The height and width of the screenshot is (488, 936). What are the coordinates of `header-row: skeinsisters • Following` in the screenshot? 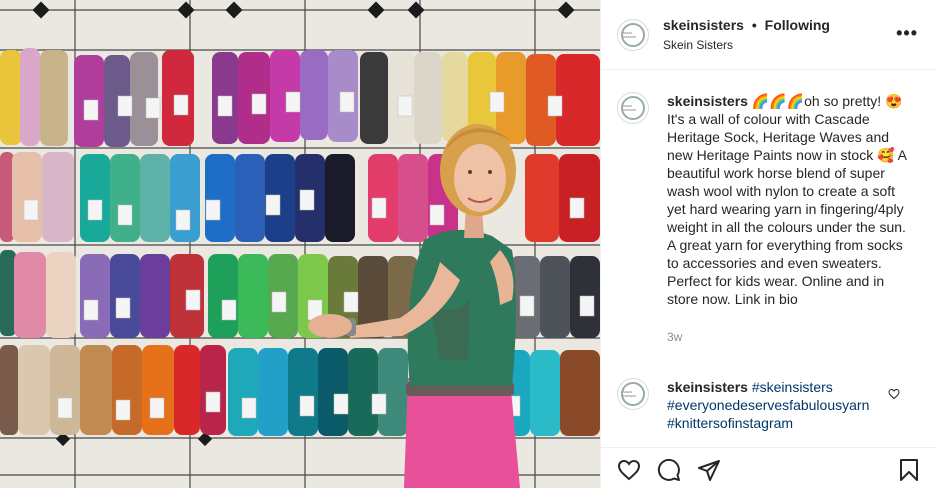 It's located at (746, 25).